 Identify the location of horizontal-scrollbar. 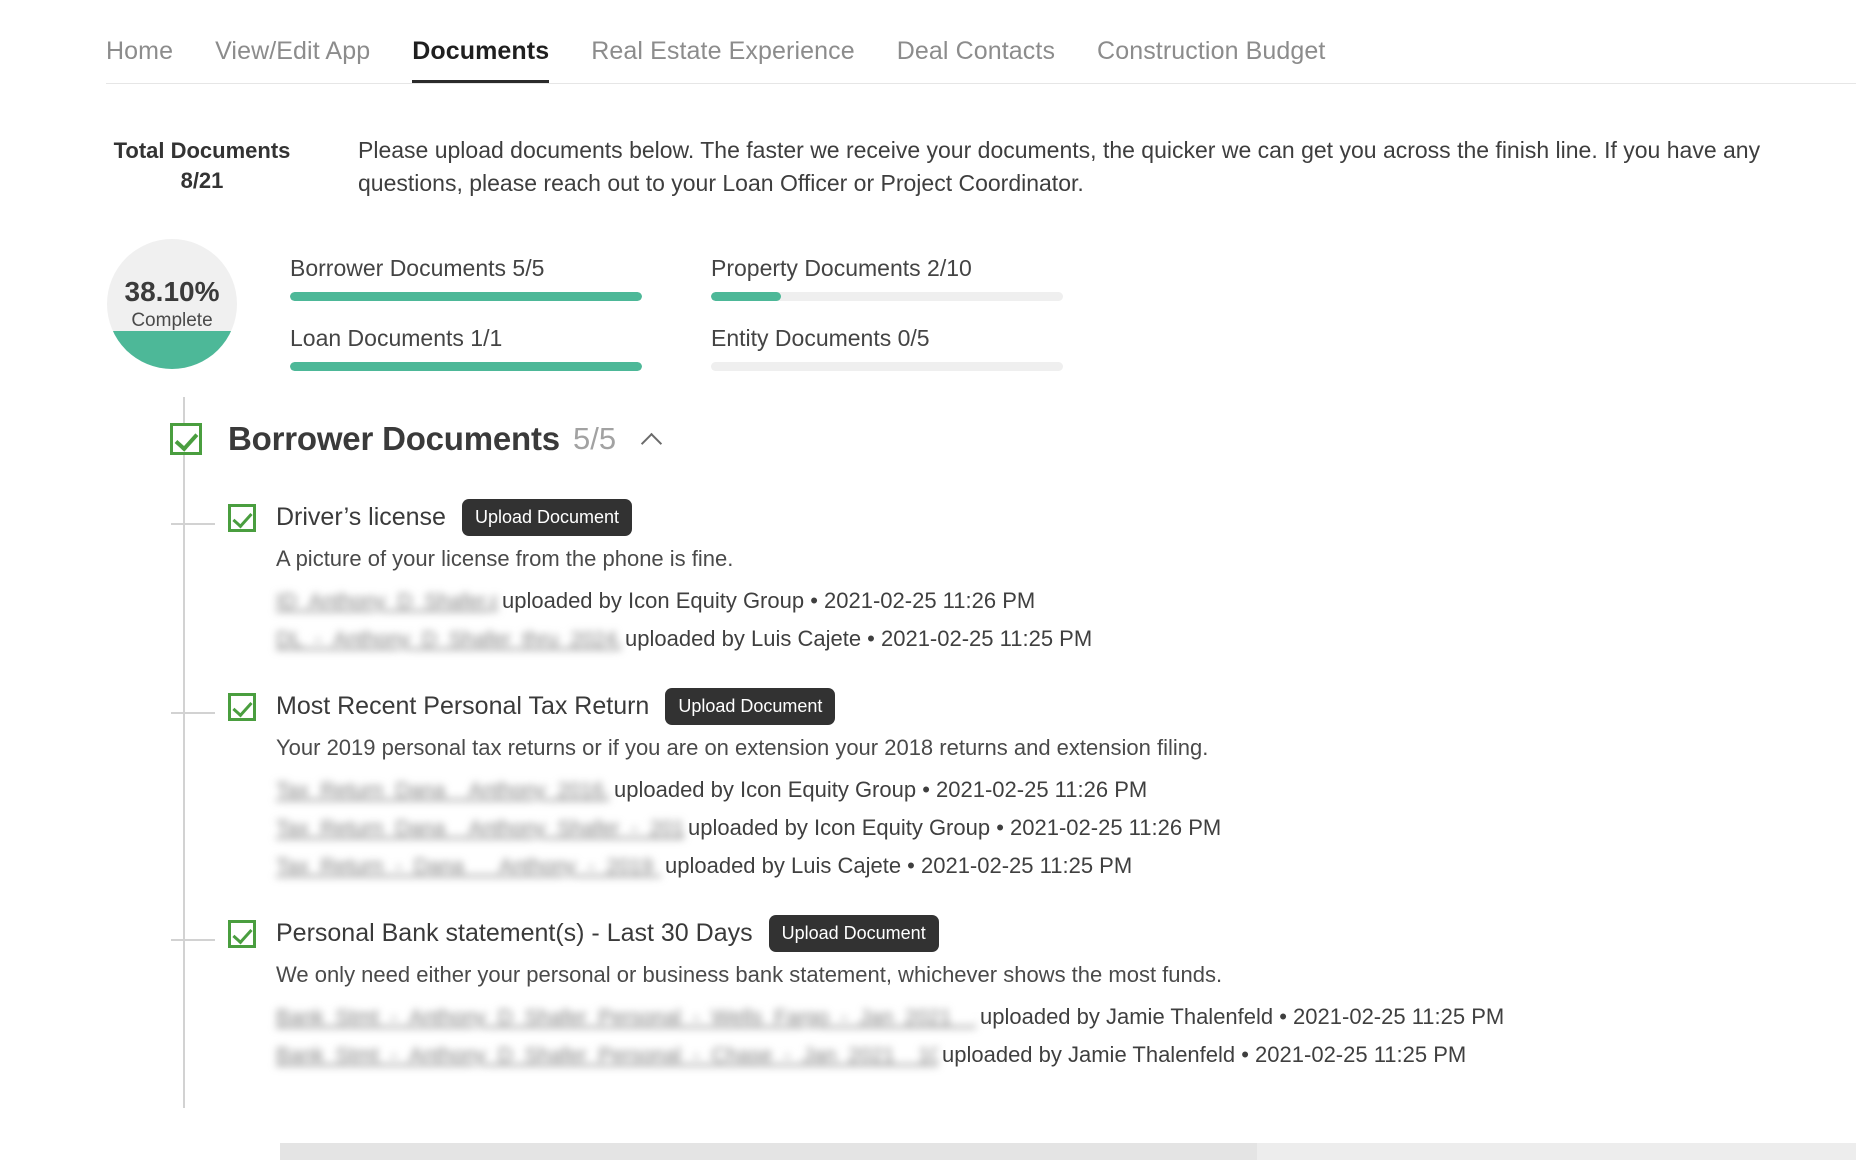
(1068, 1151).